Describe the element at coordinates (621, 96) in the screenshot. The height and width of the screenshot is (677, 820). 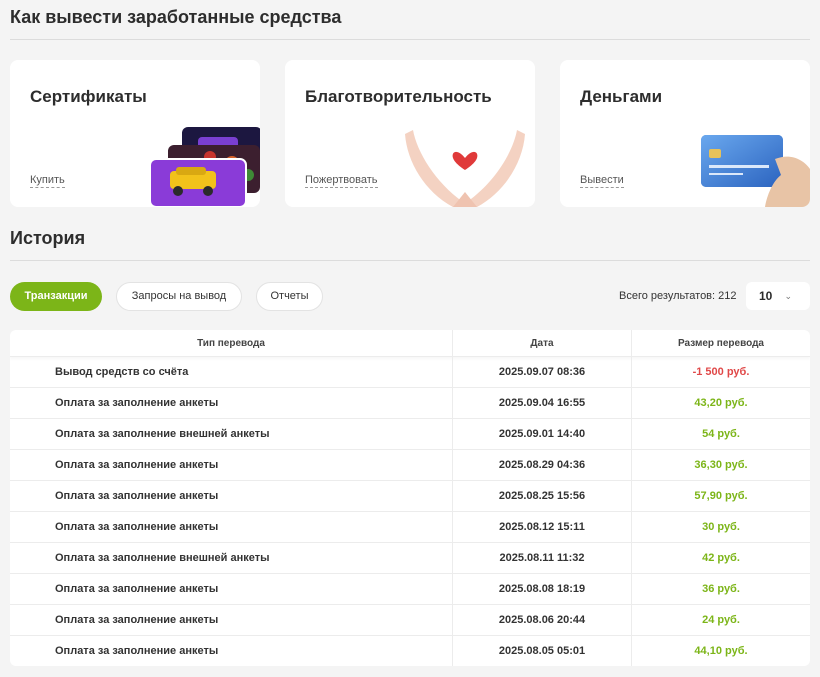
I see `card-title: Деньгами` at that location.